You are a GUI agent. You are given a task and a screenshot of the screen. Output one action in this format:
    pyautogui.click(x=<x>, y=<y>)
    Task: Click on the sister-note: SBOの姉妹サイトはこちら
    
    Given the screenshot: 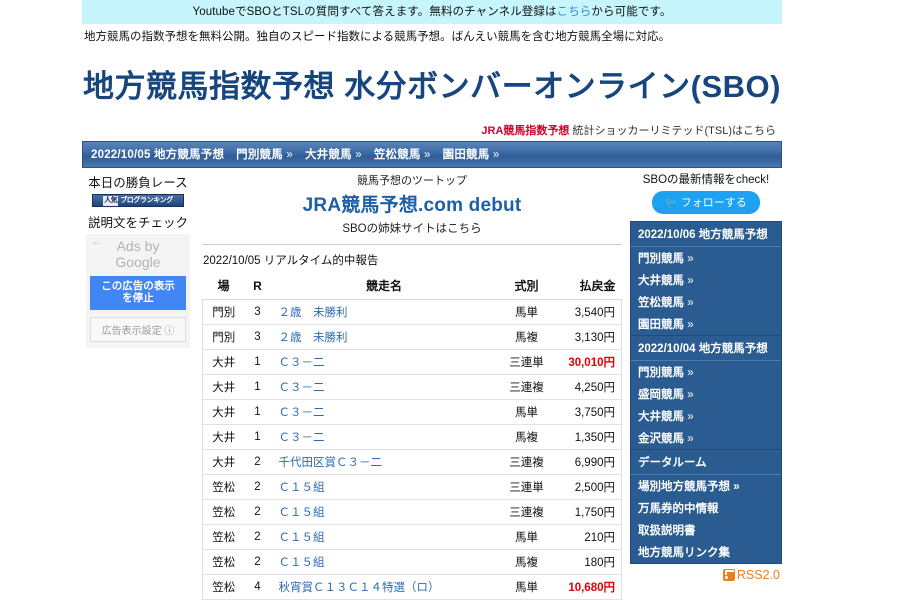 What is the action you would take?
    pyautogui.click(x=412, y=229)
    